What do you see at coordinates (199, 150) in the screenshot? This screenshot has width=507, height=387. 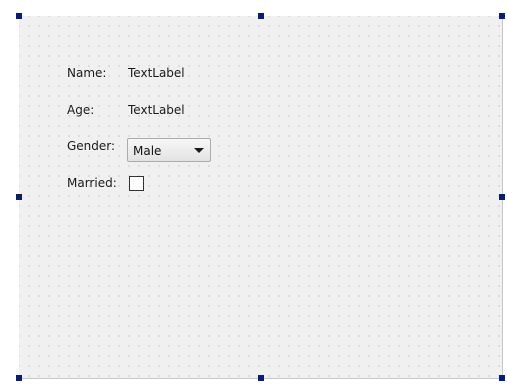 I see `chevron-down-icon` at bounding box center [199, 150].